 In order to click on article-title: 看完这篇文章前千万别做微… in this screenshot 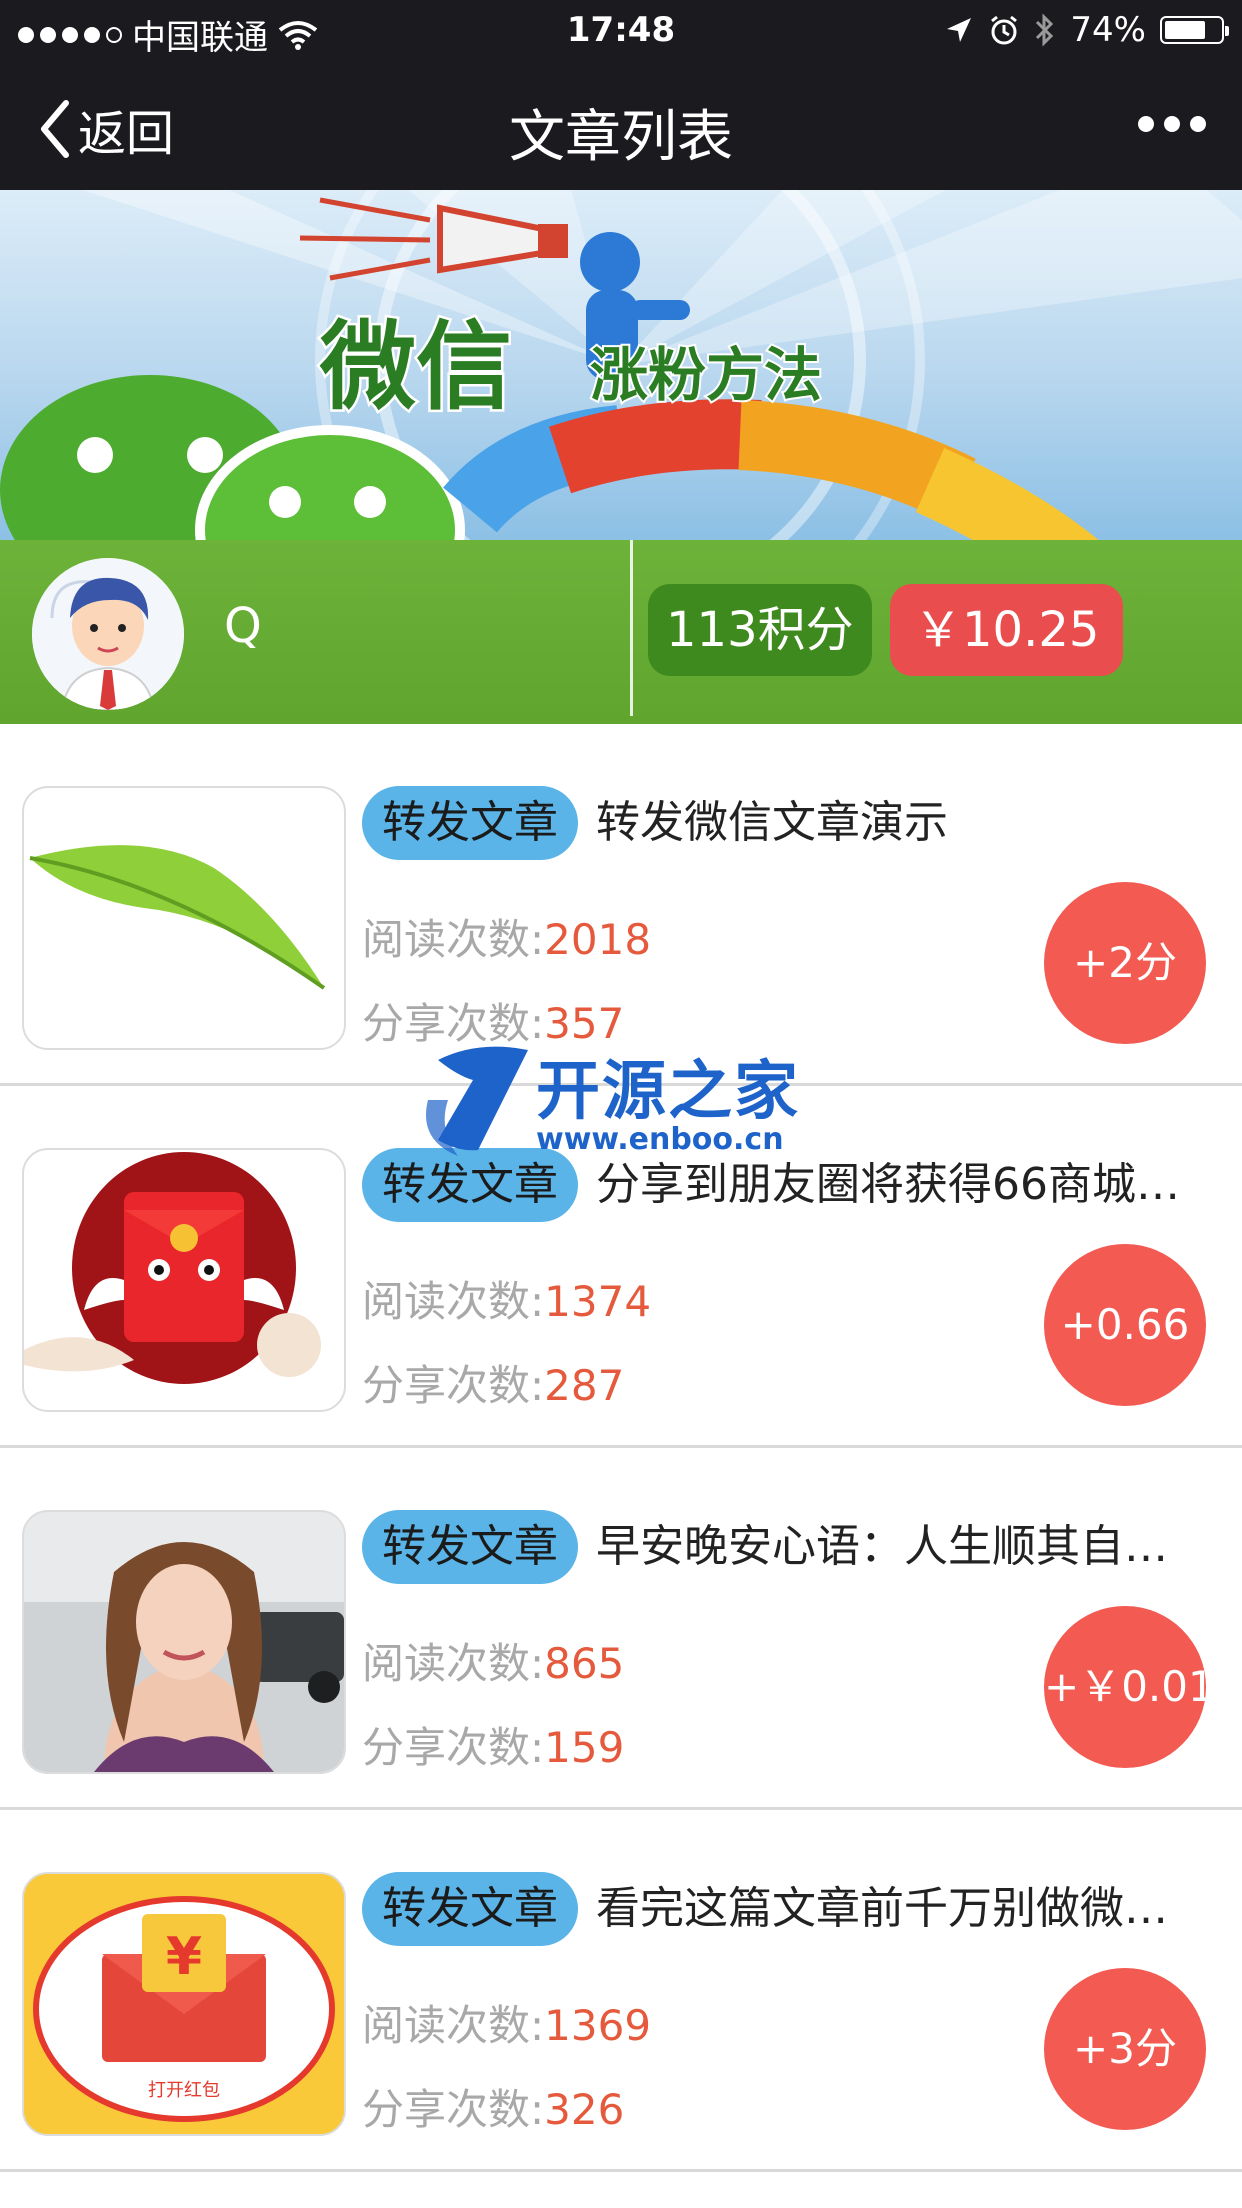, I will do `click(882, 1908)`.